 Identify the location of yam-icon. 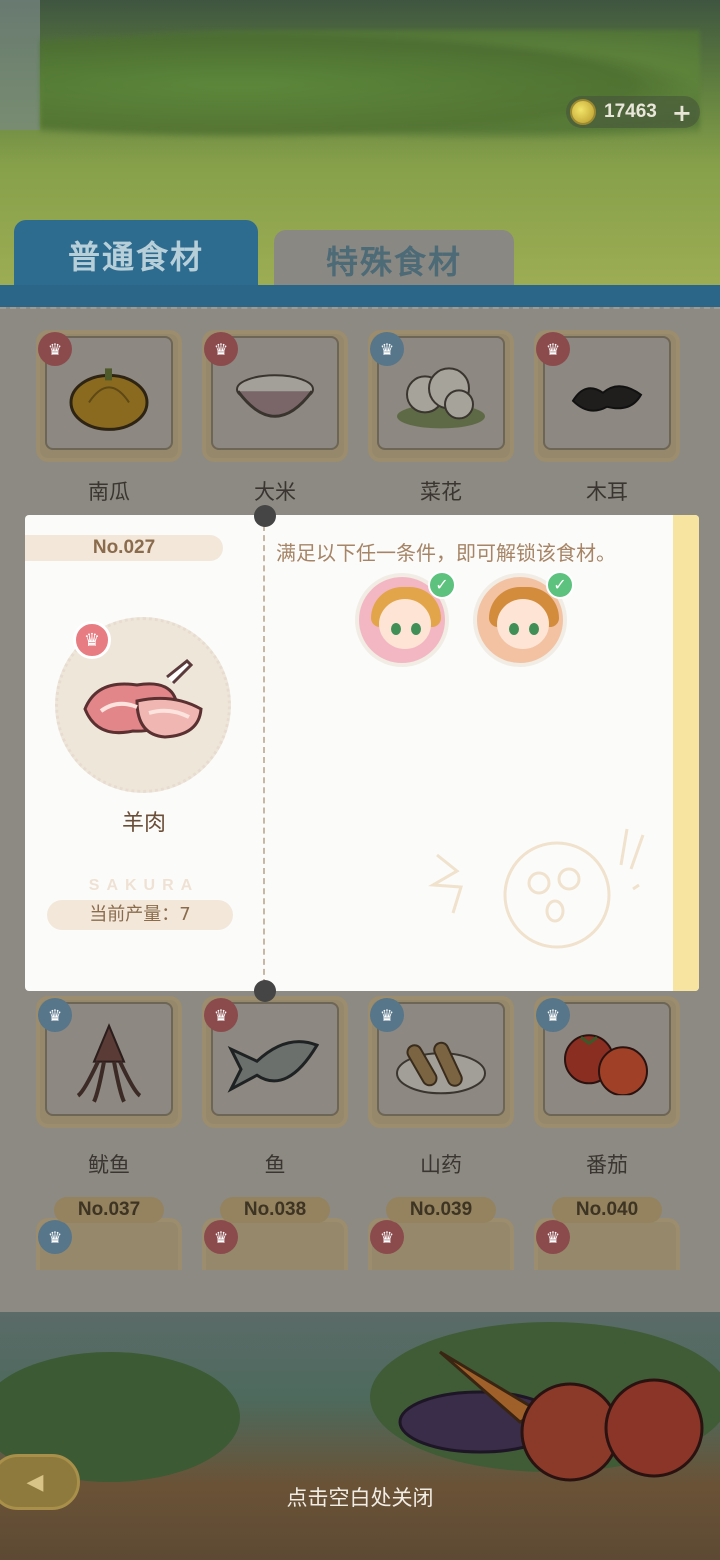
(441, 1068).